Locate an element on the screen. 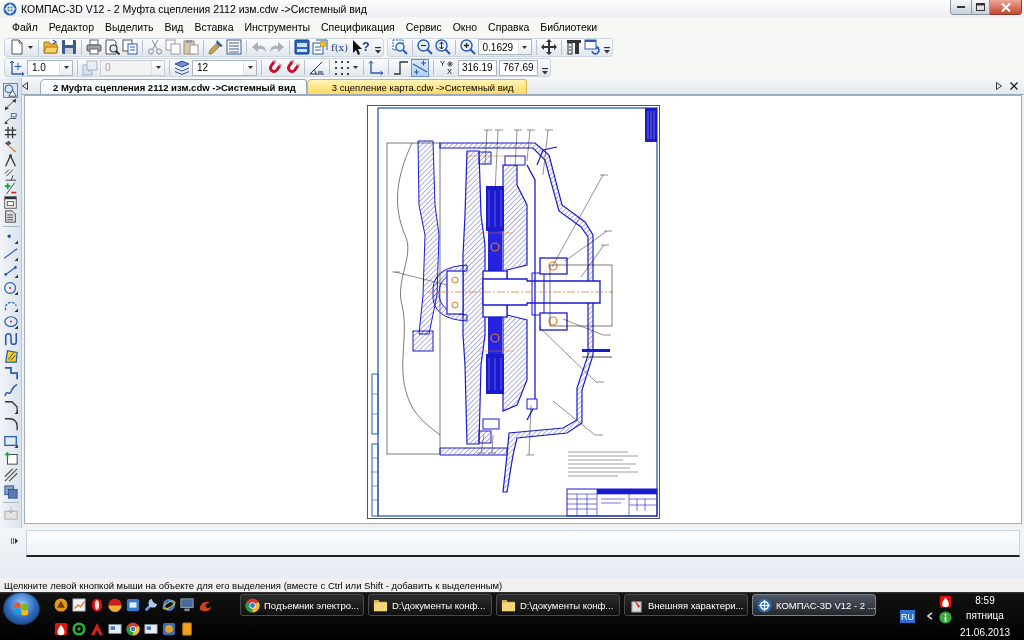 Image resolution: width=1024 pixels, height=640 pixels. menu-item: Вставка is located at coordinates (214, 27).